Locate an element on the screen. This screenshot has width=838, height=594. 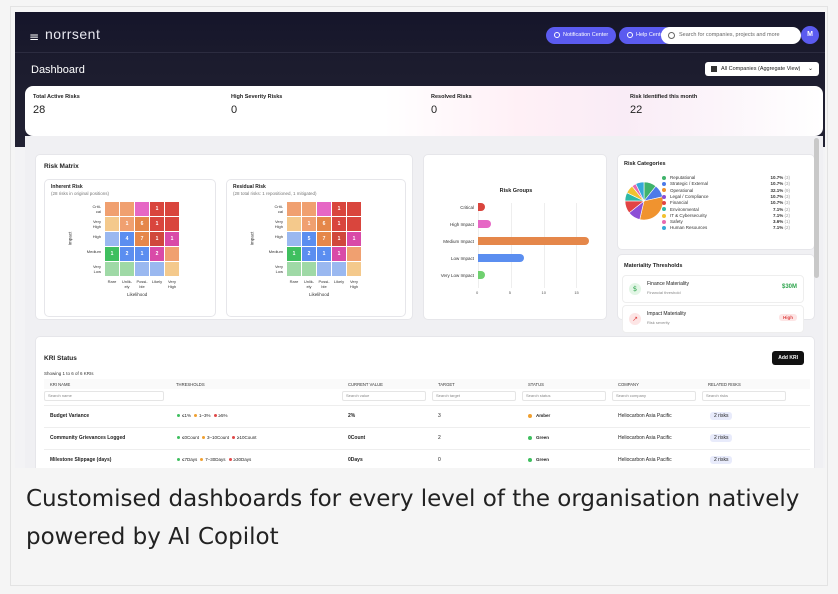
global-search-input: Search for companies, projects and more is located at coordinates (731, 35).